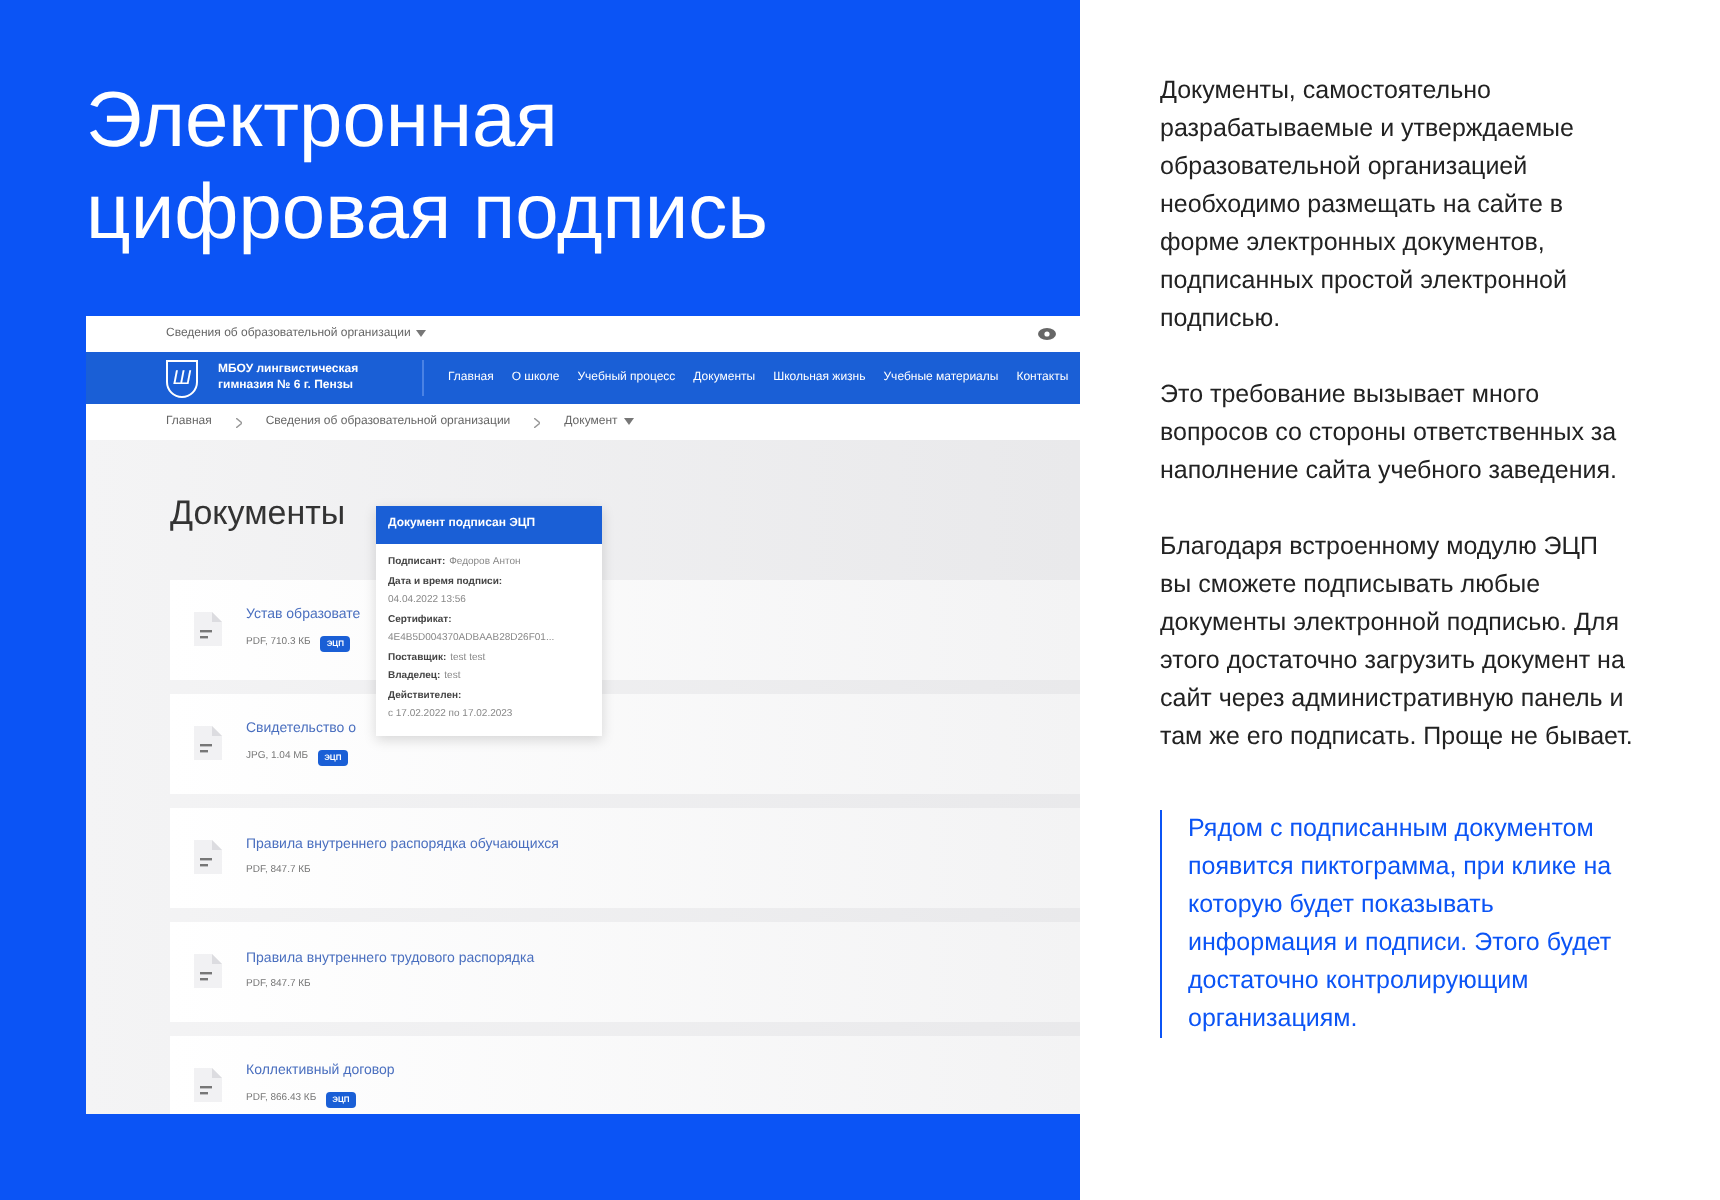 The image size is (1720, 1200). What do you see at coordinates (1368, 205) in the screenshot?
I see `paragraph: Документы, самостоятельно разрабатываемые и утверждаемые образовательной организацией необходимо размещать на сайте в форме электронных документов, подписанных простой электронной подписью.` at bounding box center [1368, 205].